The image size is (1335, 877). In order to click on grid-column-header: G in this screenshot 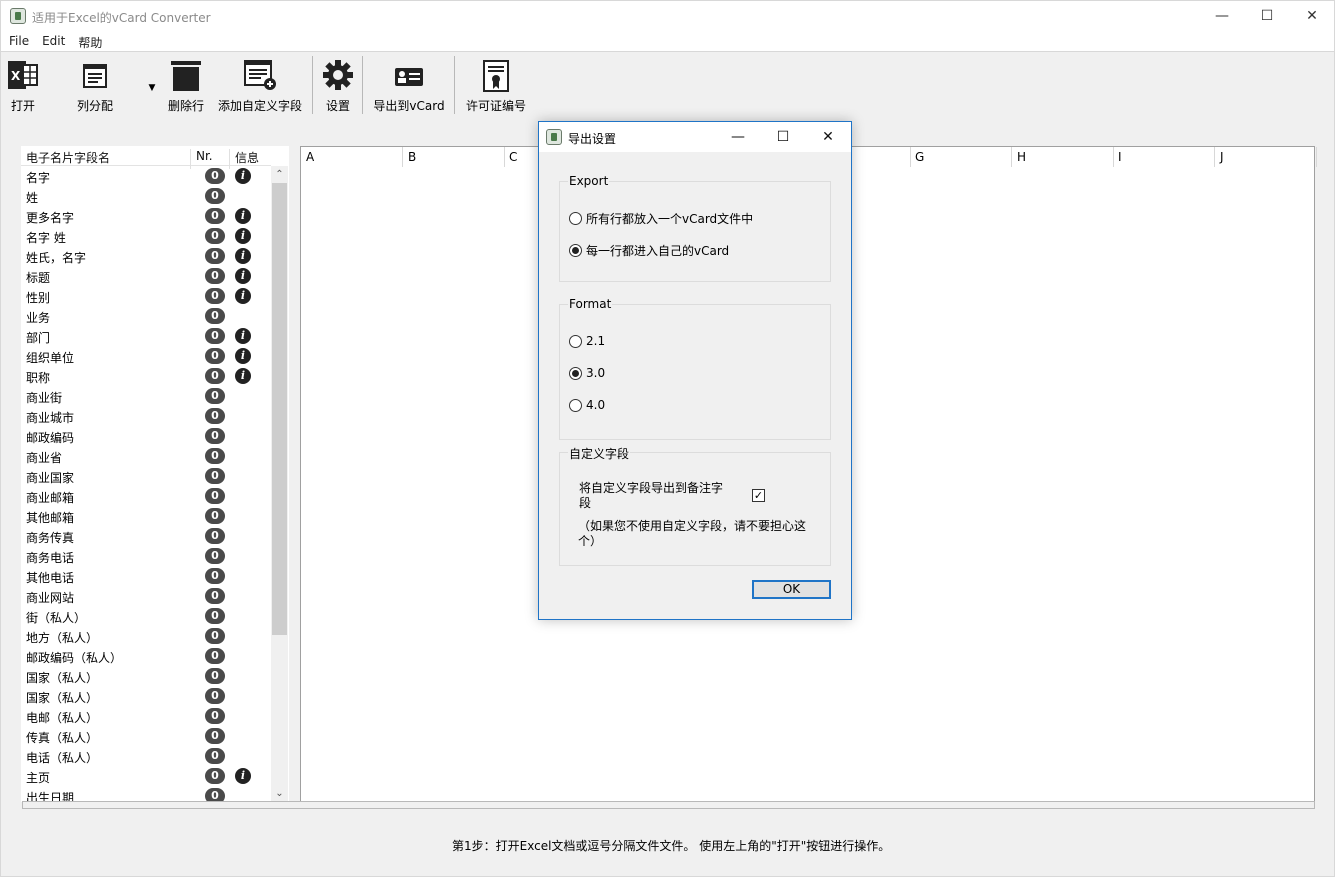, I will do `click(961, 157)`.